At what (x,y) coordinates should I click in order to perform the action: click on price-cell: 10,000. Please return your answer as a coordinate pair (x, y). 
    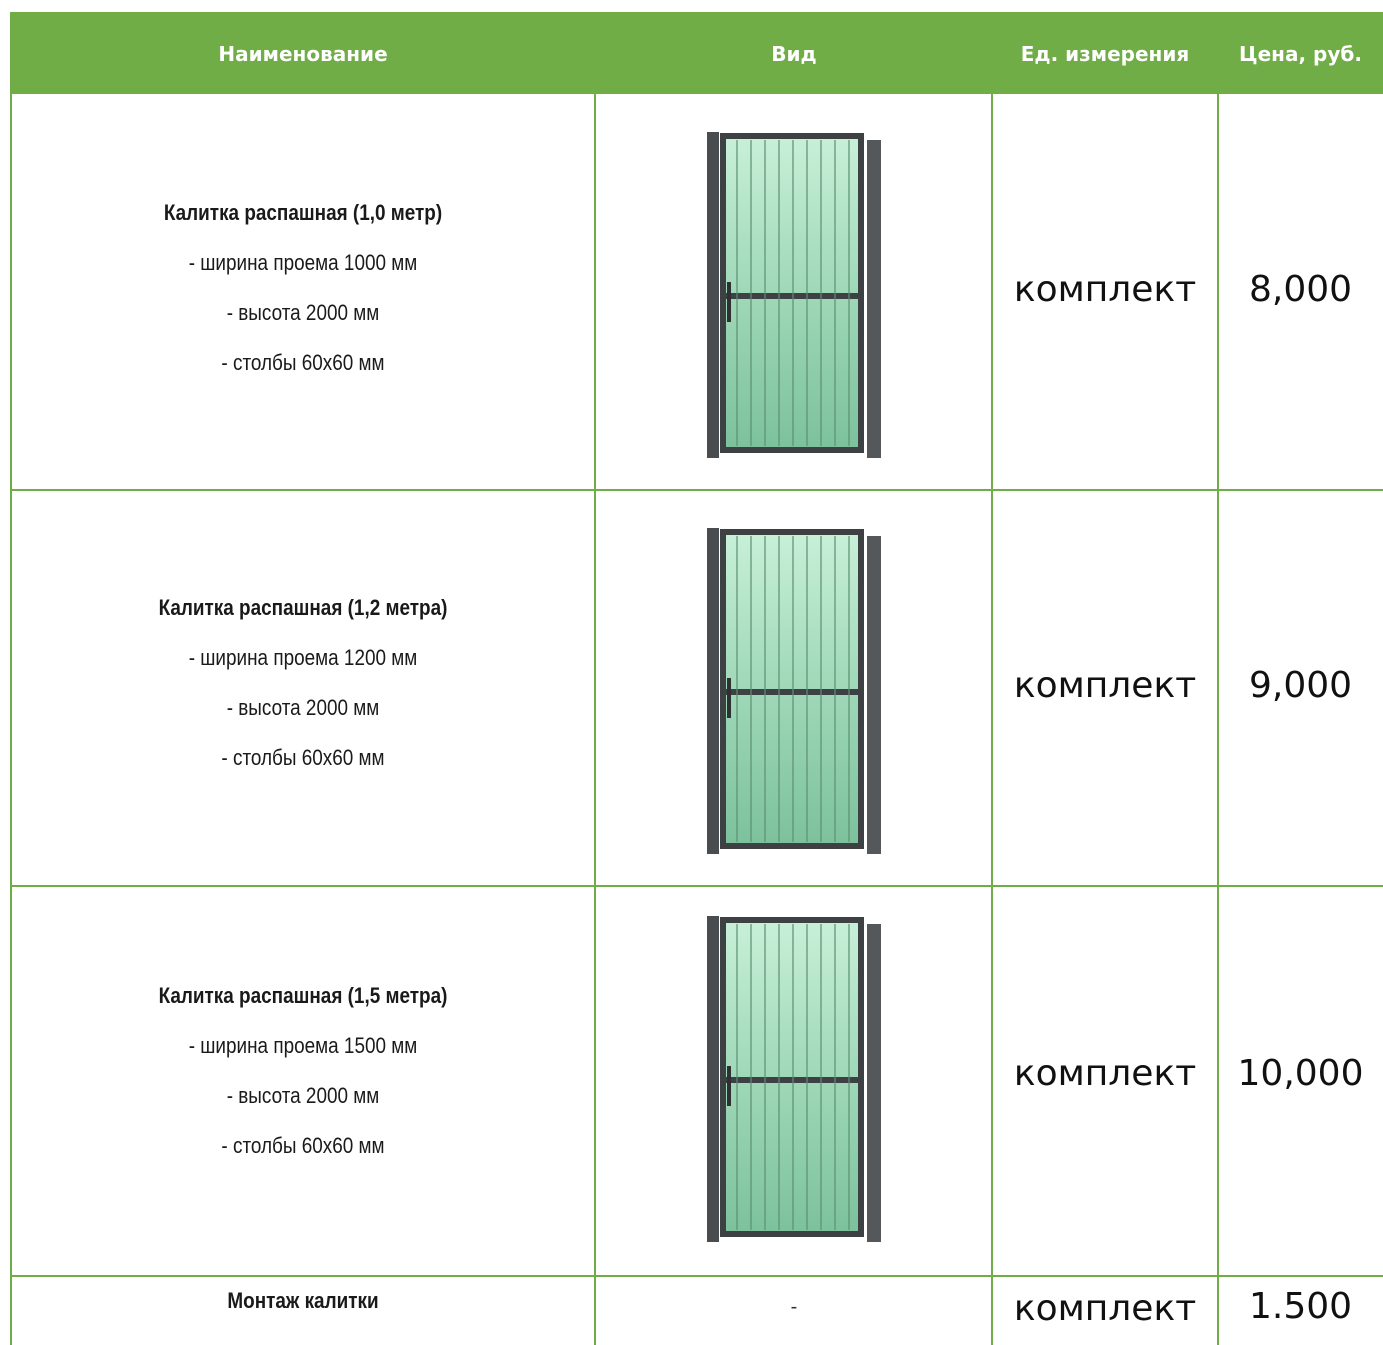
    Looking at the image, I should click on (1300, 1073).